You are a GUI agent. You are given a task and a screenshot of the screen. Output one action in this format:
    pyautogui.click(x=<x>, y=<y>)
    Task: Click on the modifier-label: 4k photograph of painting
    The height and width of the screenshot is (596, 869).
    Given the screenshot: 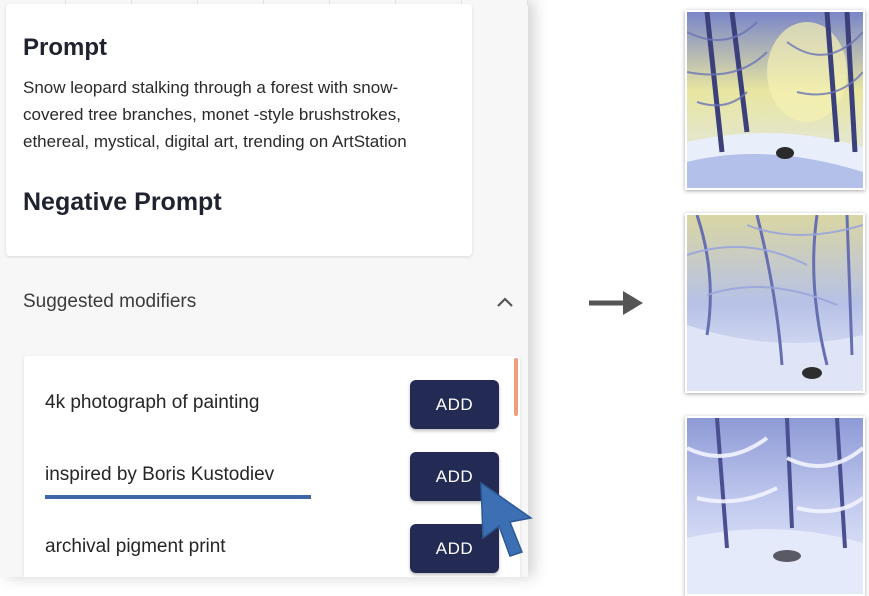 What is the action you would take?
    pyautogui.click(x=152, y=402)
    